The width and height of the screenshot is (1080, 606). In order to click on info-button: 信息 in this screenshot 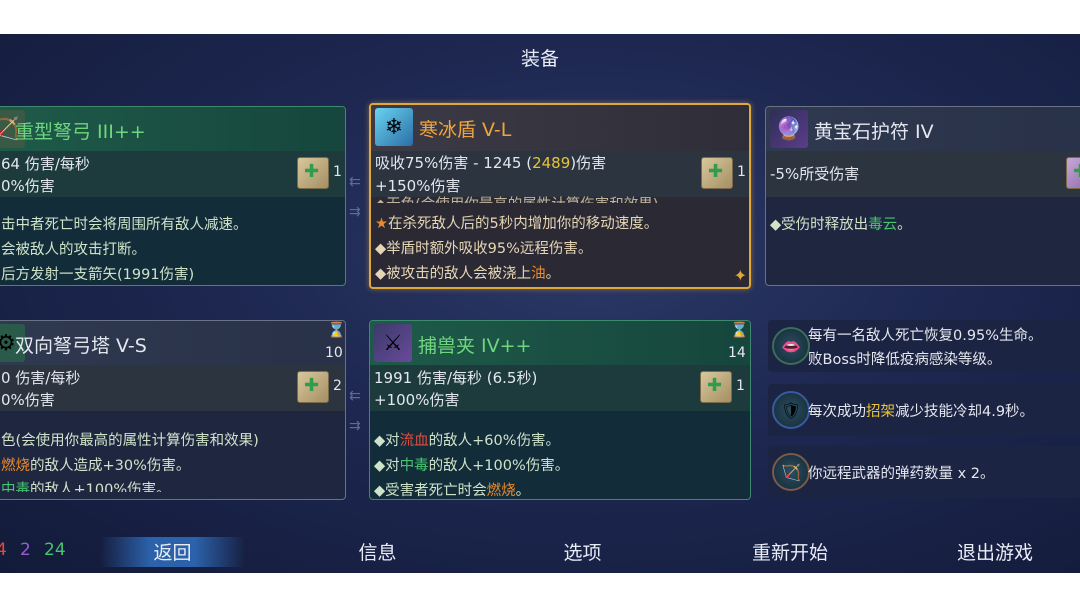, I will do `click(377, 551)`.